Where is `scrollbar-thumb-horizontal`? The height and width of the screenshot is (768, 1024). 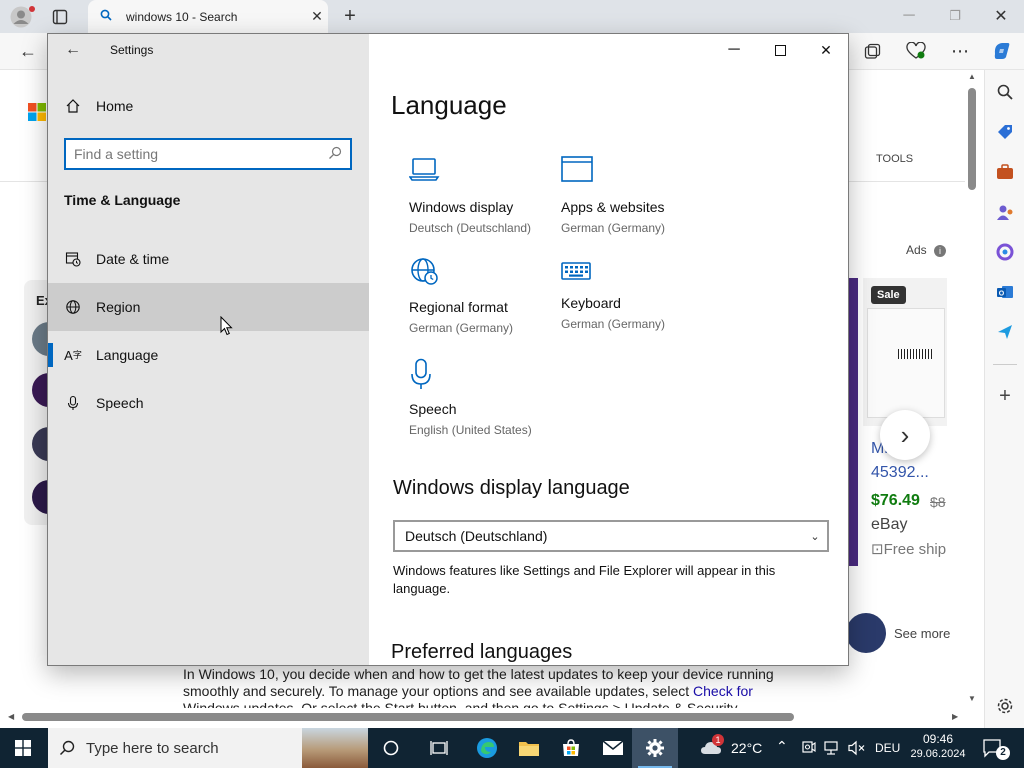 scrollbar-thumb-horizontal is located at coordinates (408, 717).